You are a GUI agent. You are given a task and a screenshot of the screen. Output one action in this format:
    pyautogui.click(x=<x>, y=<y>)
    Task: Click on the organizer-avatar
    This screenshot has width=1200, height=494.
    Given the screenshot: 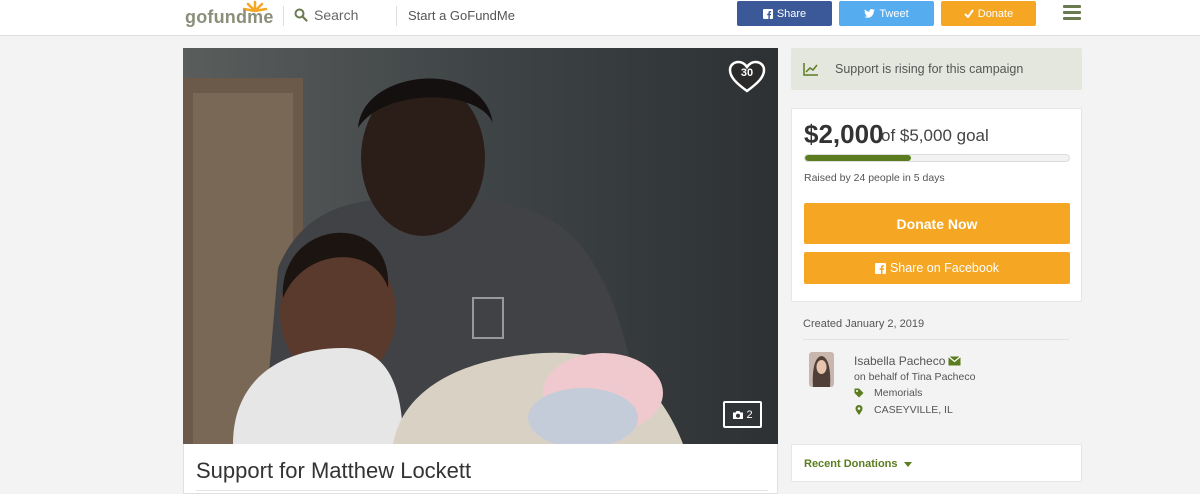 What is the action you would take?
    pyautogui.click(x=821, y=369)
    